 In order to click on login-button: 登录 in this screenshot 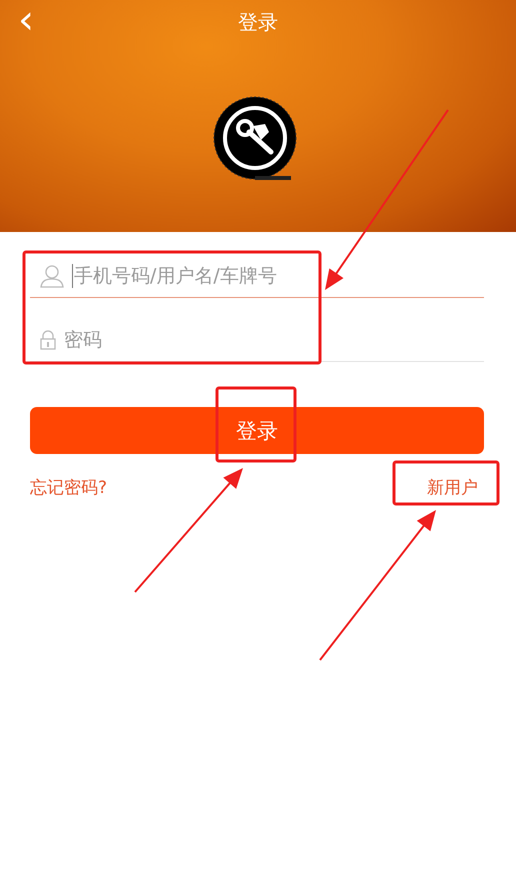, I will do `click(257, 430)`.